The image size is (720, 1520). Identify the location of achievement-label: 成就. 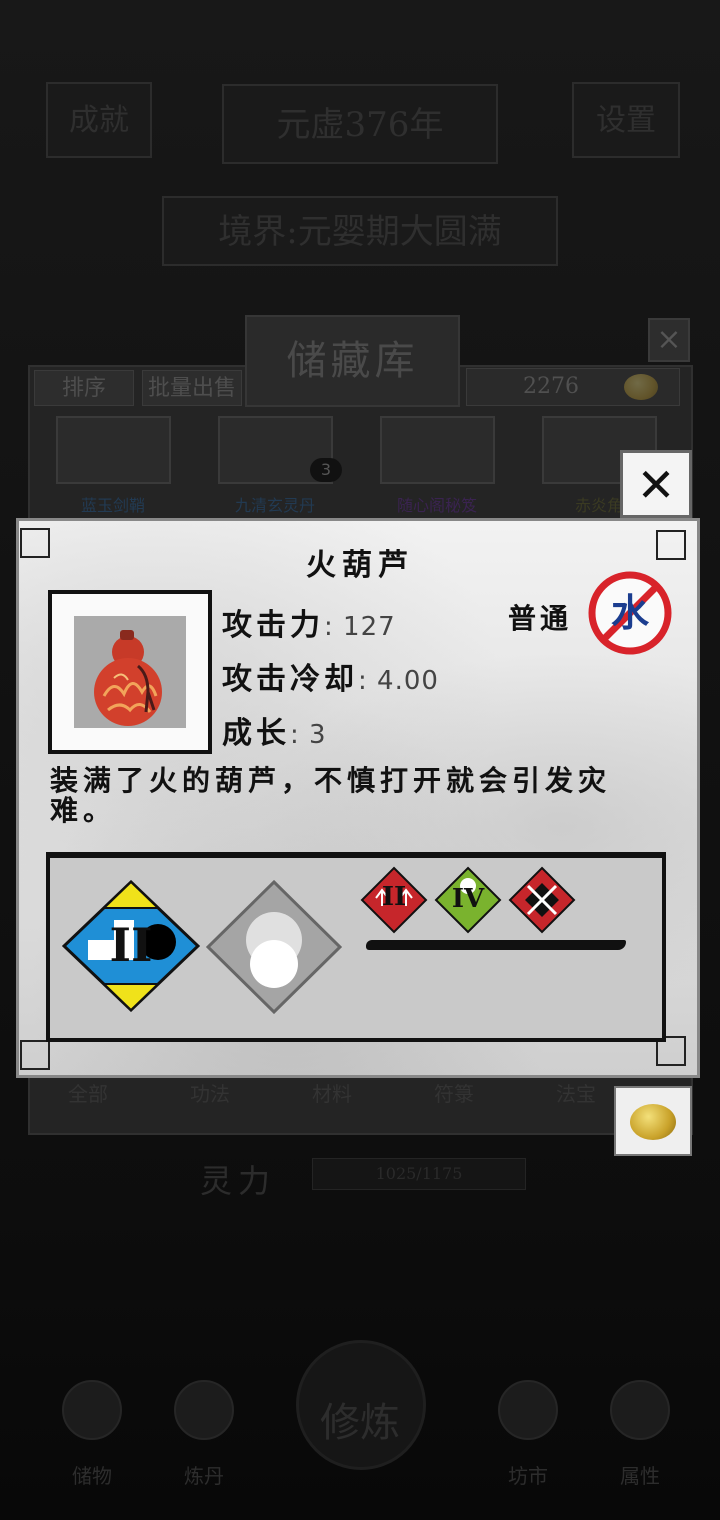
(99, 120).